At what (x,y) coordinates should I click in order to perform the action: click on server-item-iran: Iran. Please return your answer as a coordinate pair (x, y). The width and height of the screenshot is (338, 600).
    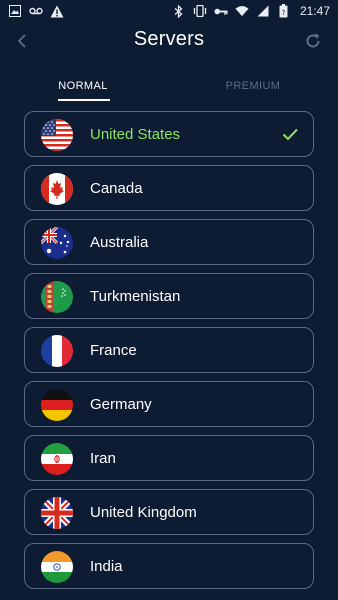
    Looking at the image, I should click on (169, 458).